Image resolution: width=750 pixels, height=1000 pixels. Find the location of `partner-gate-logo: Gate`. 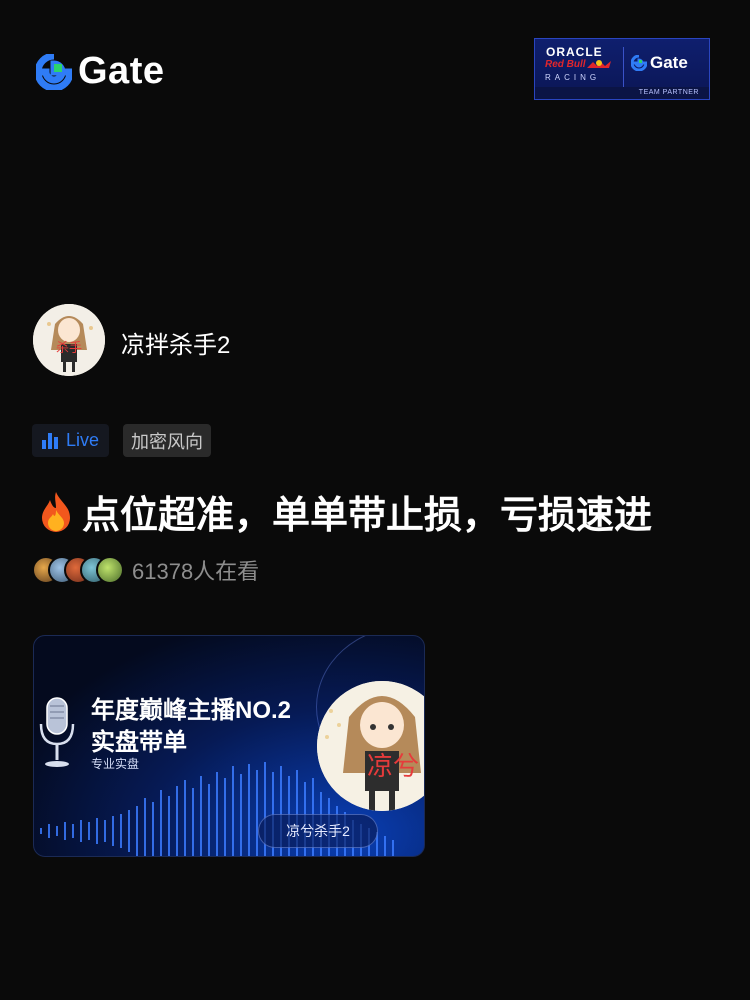

partner-gate-logo: Gate is located at coordinates (659, 63).